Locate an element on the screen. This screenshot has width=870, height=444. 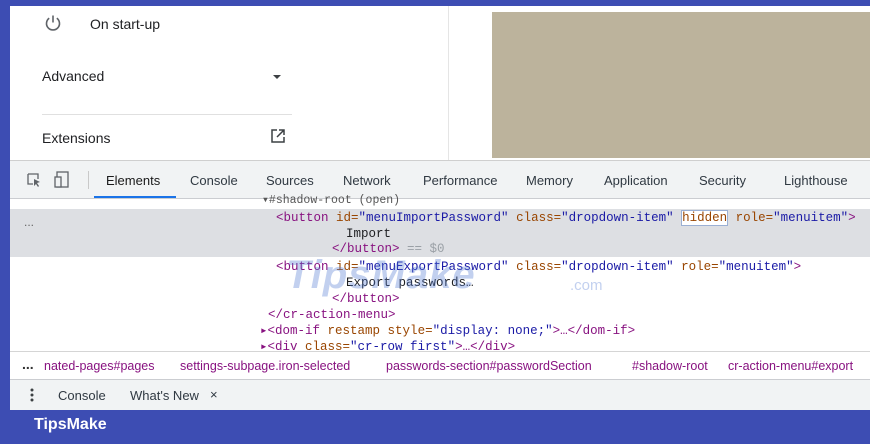
hidden-attribute: hidden is located at coordinates (705, 218).